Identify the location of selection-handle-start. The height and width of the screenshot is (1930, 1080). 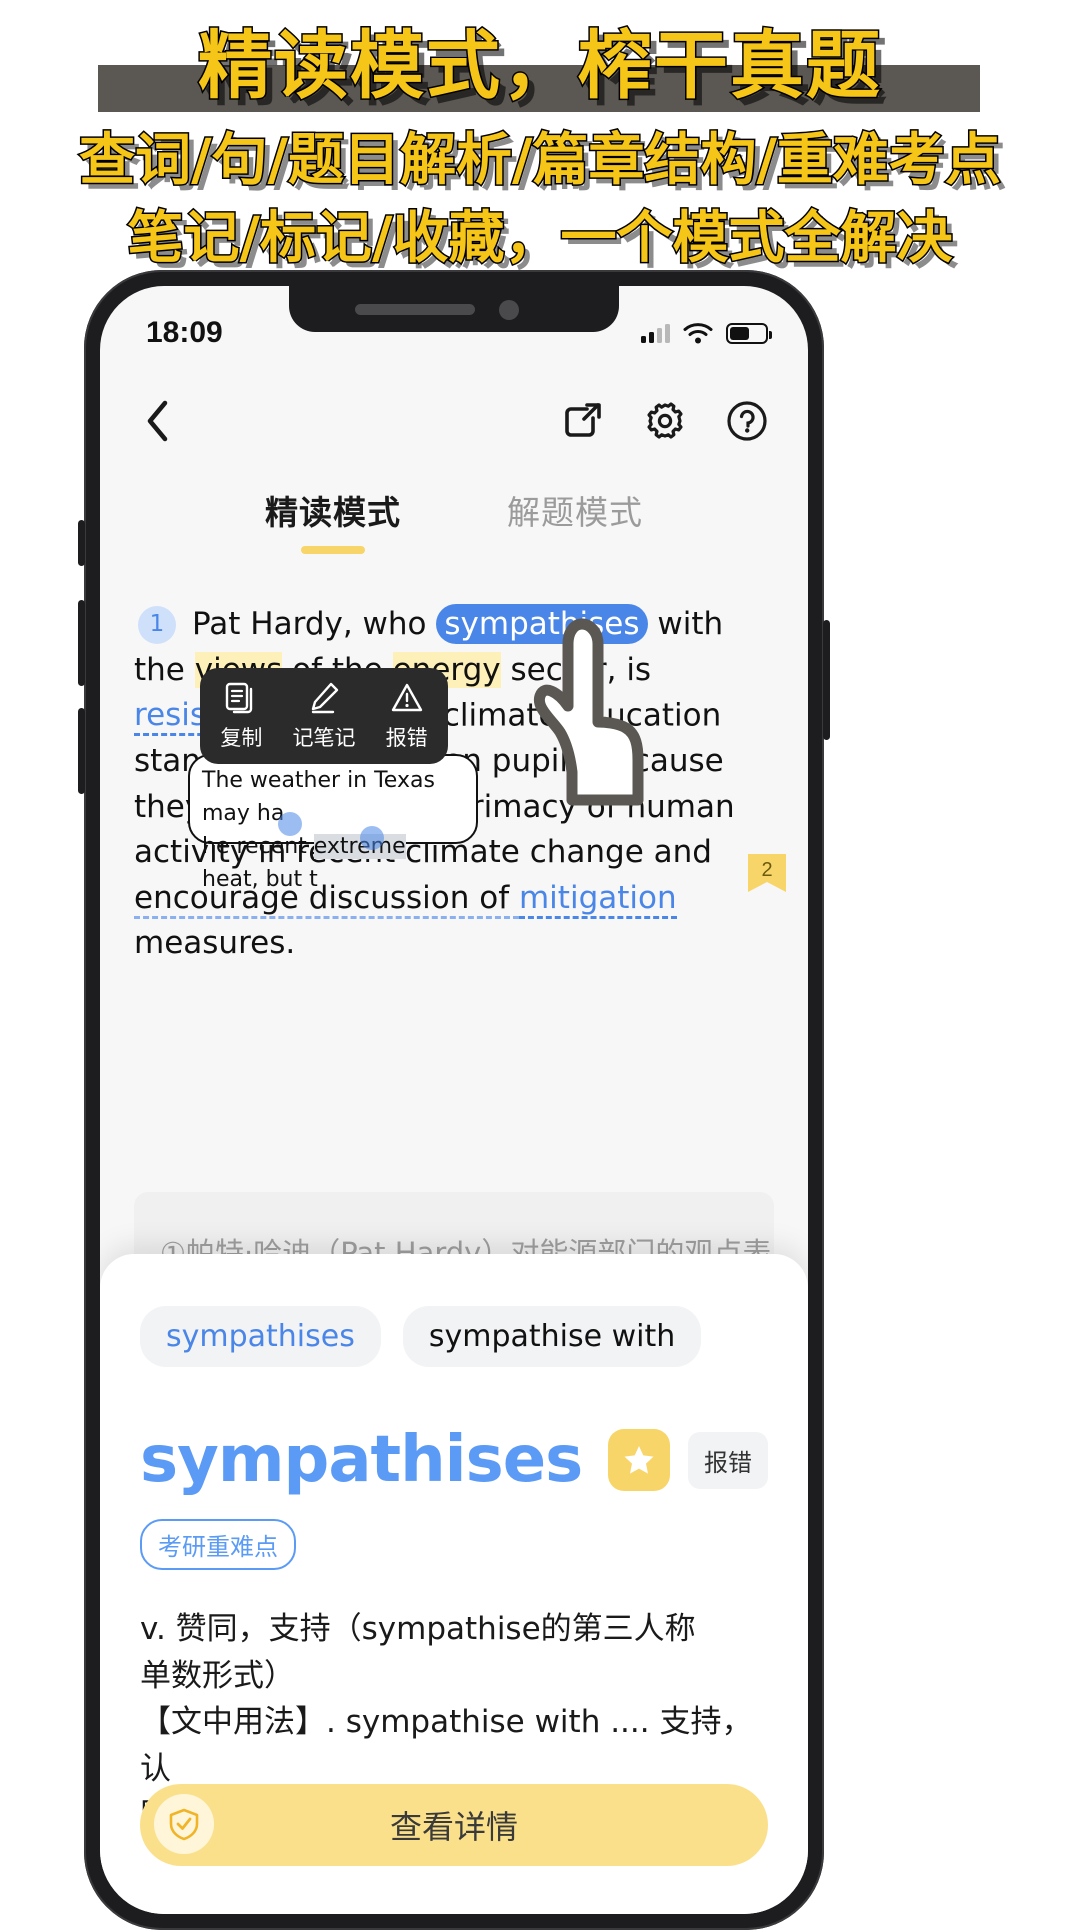
(290, 824).